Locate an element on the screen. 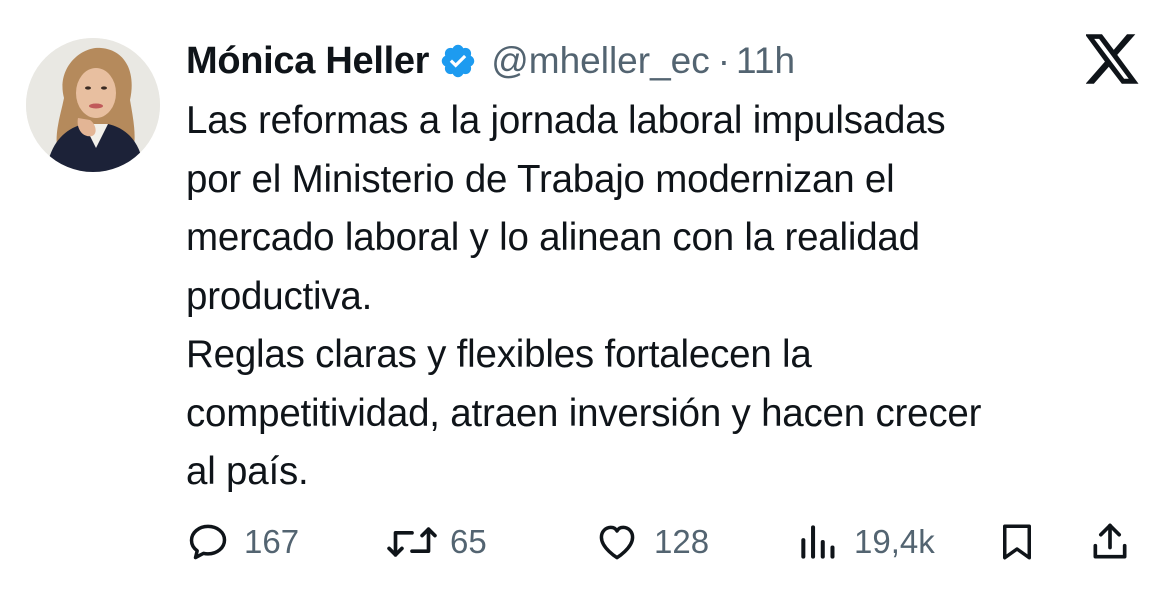  verified-badge-icon is located at coordinates (458, 61).